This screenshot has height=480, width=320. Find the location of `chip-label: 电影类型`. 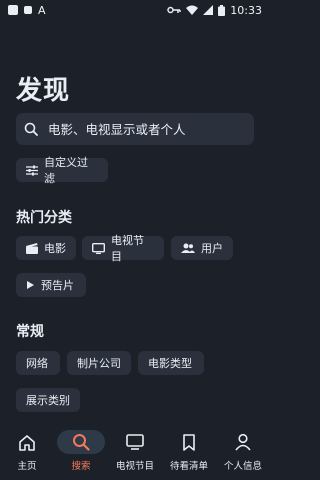

chip-label: 电影类型 is located at coordinates (170, 363).